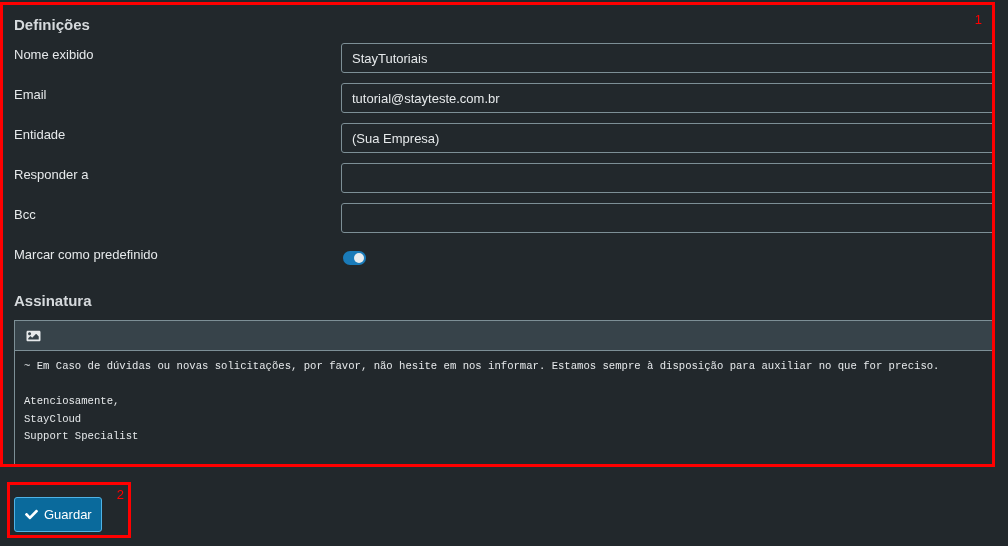  Describe the element at coordinates (52, 25) in the screenshot. I see `section-title: Definições` at that location.